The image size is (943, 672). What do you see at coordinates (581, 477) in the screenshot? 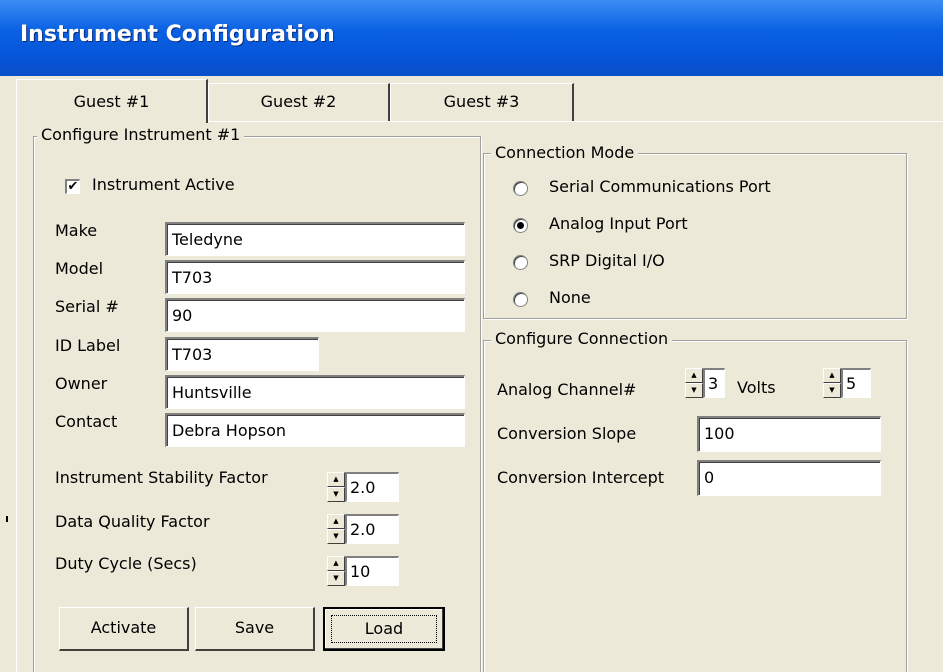
I see `conversion-intercept-label: Conversion Intercept` at bounding box center [581, 477].